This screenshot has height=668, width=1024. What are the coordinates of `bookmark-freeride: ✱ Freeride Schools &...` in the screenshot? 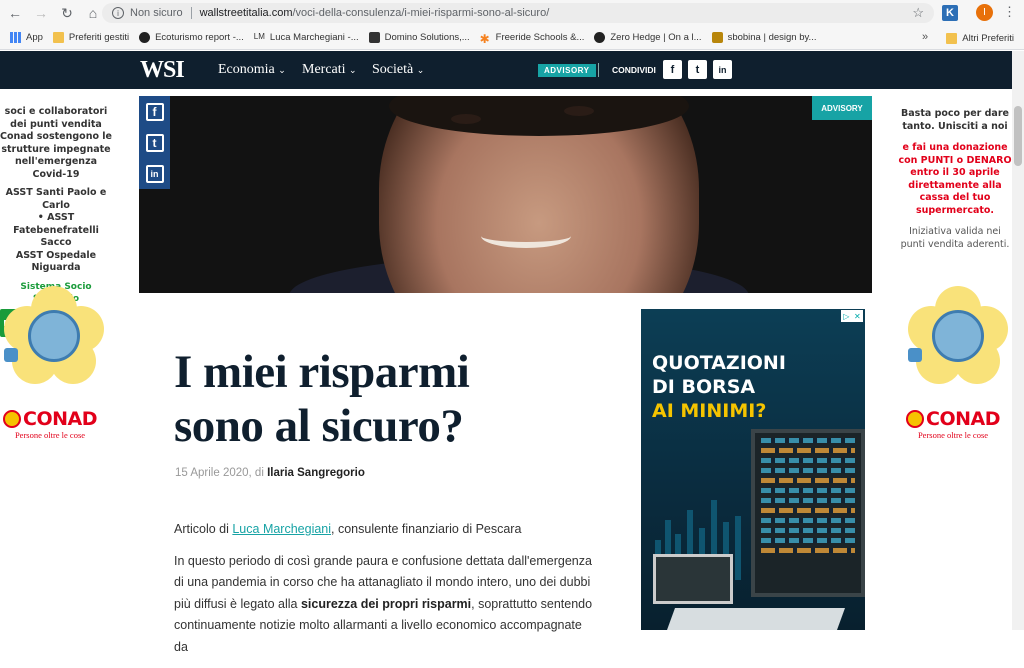 It's located at (532, 39).